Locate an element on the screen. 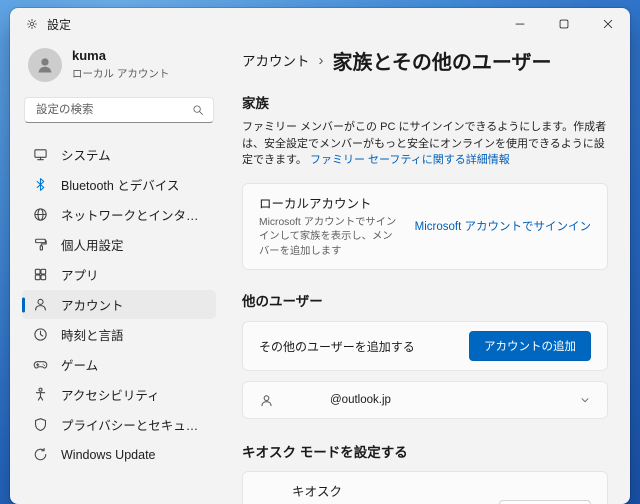 This screenshot has height=504, width=640. system-icon is located at coordinates (40, 155).